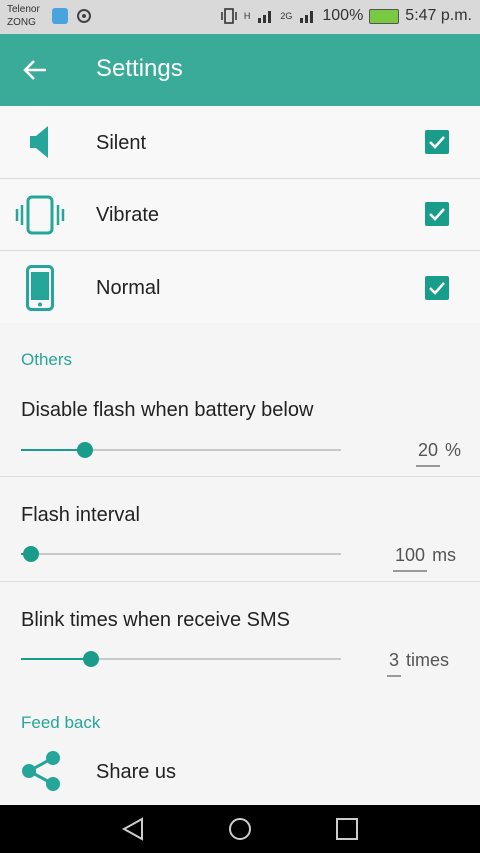 Image resolution: width=480 pixels, height=853 pixels. I want to click on mode-row-normal: Normal, so click(240, 287).